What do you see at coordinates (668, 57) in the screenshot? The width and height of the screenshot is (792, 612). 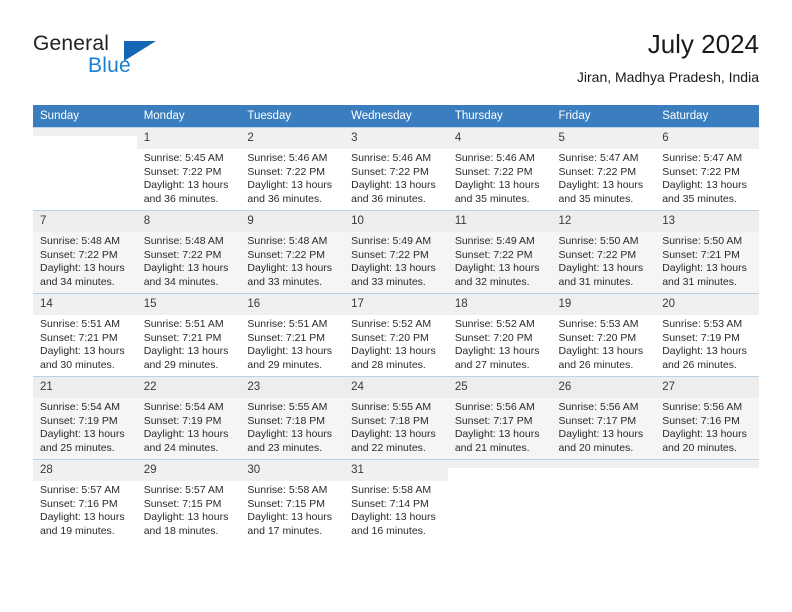 I see `title-block: July 2024 Jiran, Madhya Pradesh, India` at bounding box center [668, 57].